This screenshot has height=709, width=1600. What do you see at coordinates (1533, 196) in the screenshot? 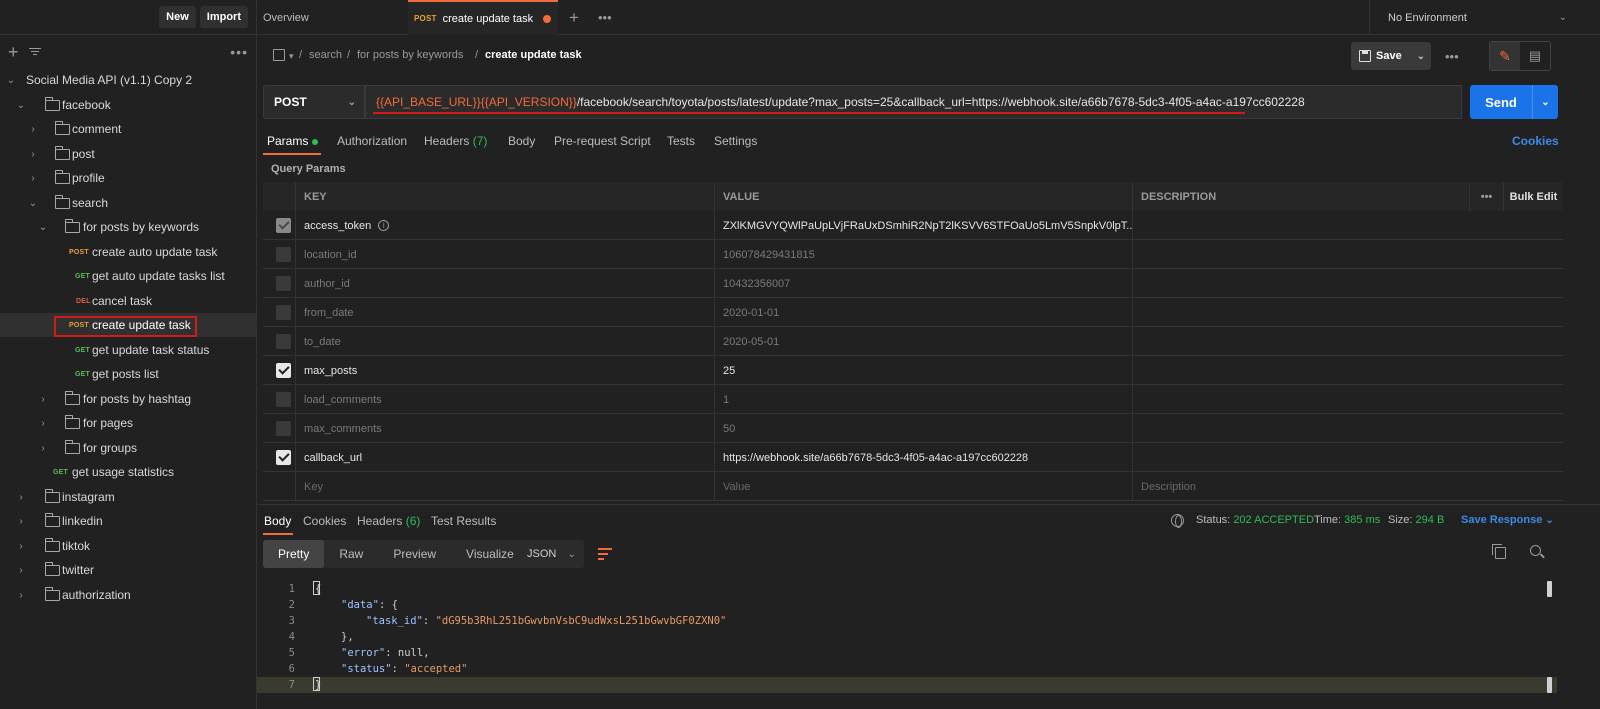
I see `bulk-edit-button: Bulk Edit` at bounding box center [1533, 196].